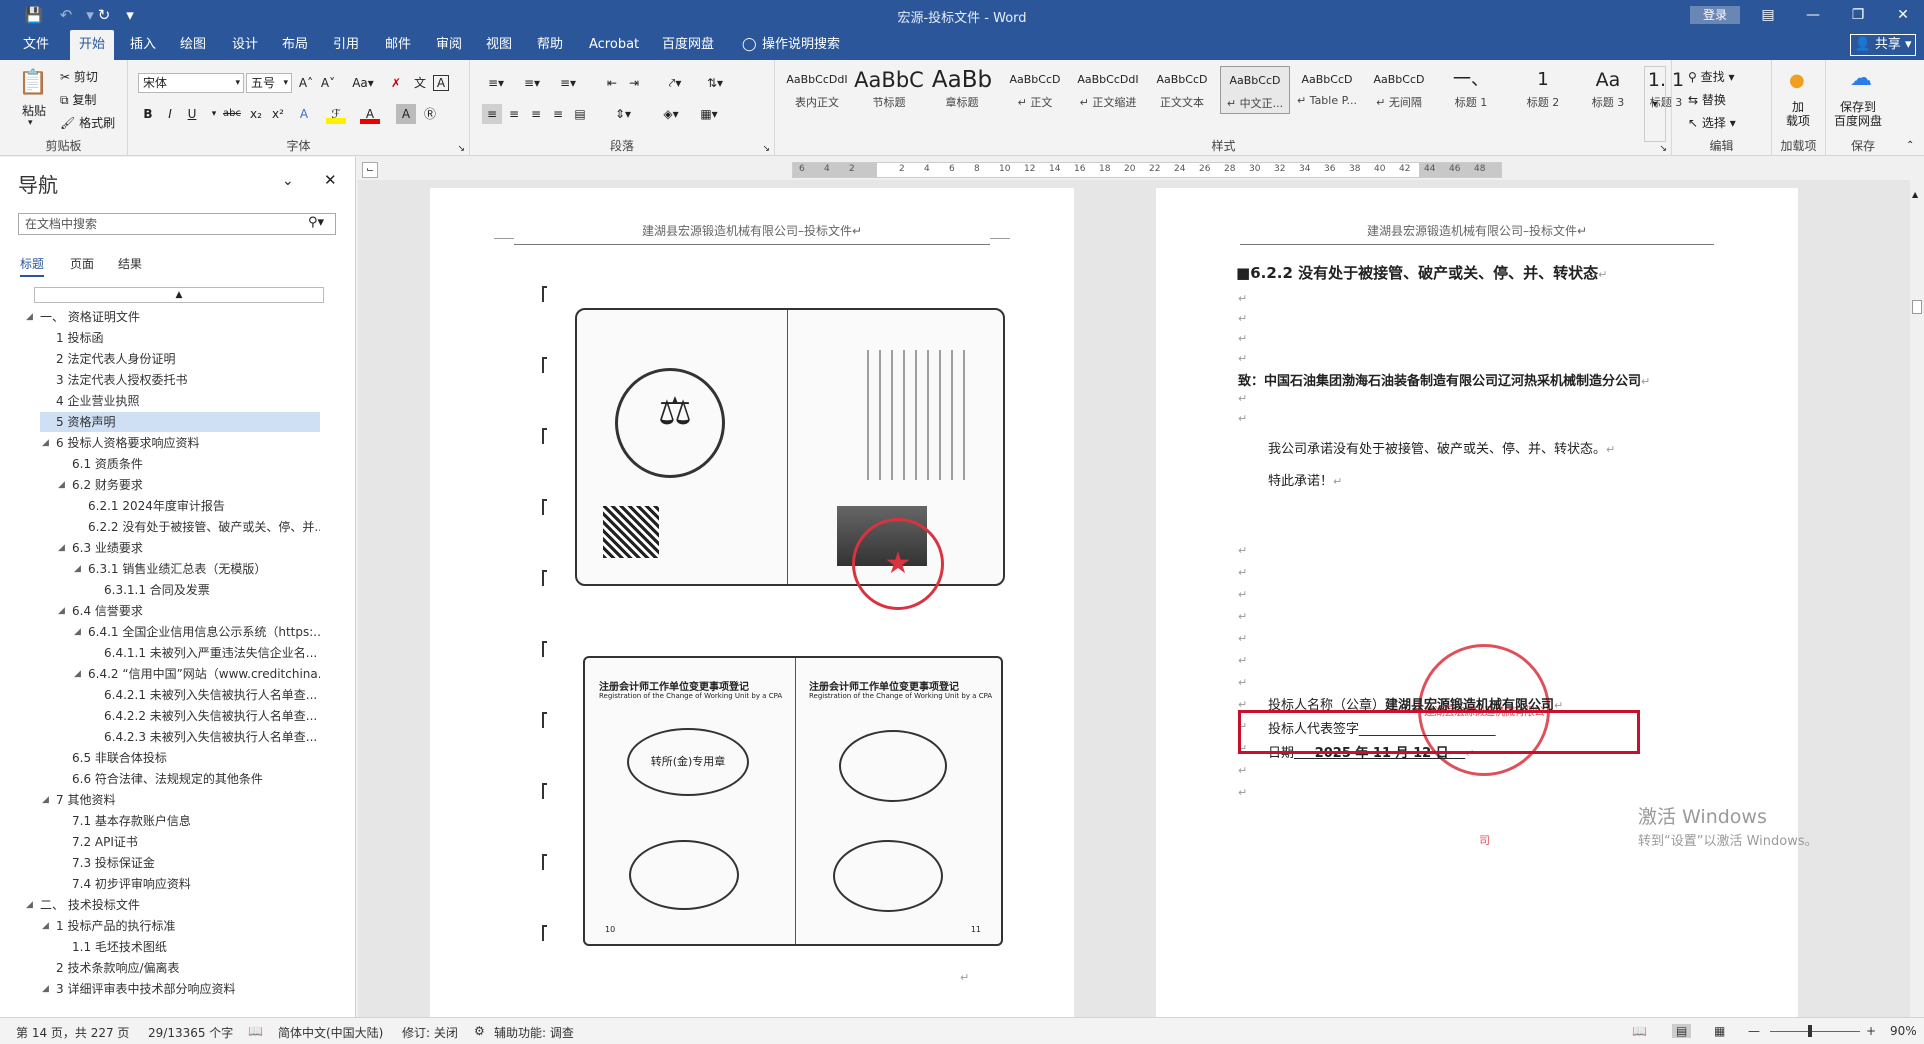 This screenshot has height=1044, width=1924. What do you see at coordinates (328, 83) in the screenshot?
I see `shrink-font-icon: A˅` at bounding box center [328, 83].